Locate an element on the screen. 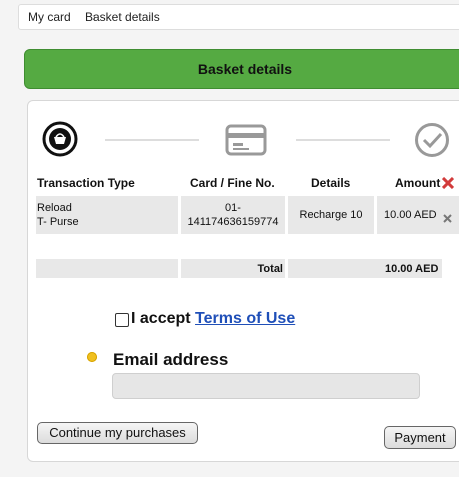 Image resolution: width=459 pixels, height=477 pixels. page-title-banner: Basket details is located at coordinates (241, 69).